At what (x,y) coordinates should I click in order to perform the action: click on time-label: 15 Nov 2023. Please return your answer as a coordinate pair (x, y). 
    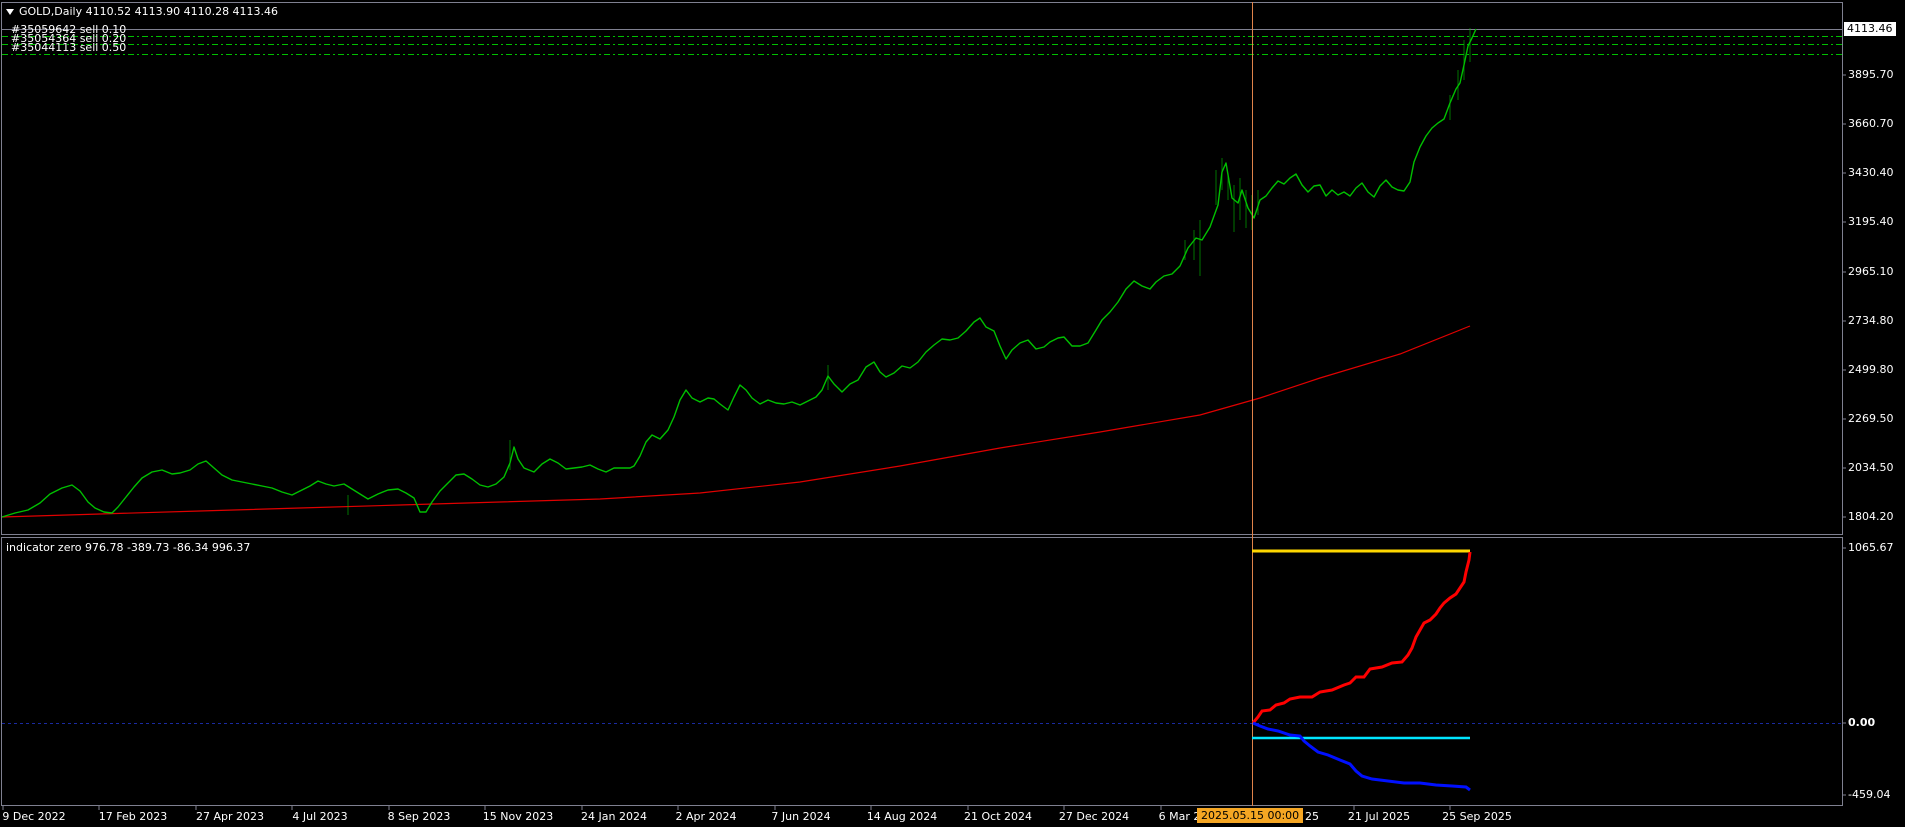
    Looking at the image, I should click on (518, 816).